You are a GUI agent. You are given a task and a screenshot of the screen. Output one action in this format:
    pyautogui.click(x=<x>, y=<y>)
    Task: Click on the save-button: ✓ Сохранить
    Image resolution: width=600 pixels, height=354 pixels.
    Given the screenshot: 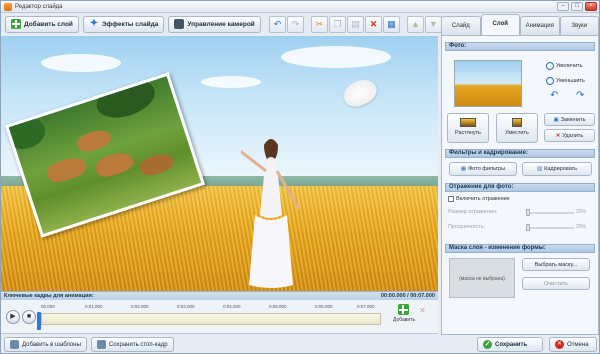 What is the action you would take?
    pyautogui.click(x=510, y=344)
    